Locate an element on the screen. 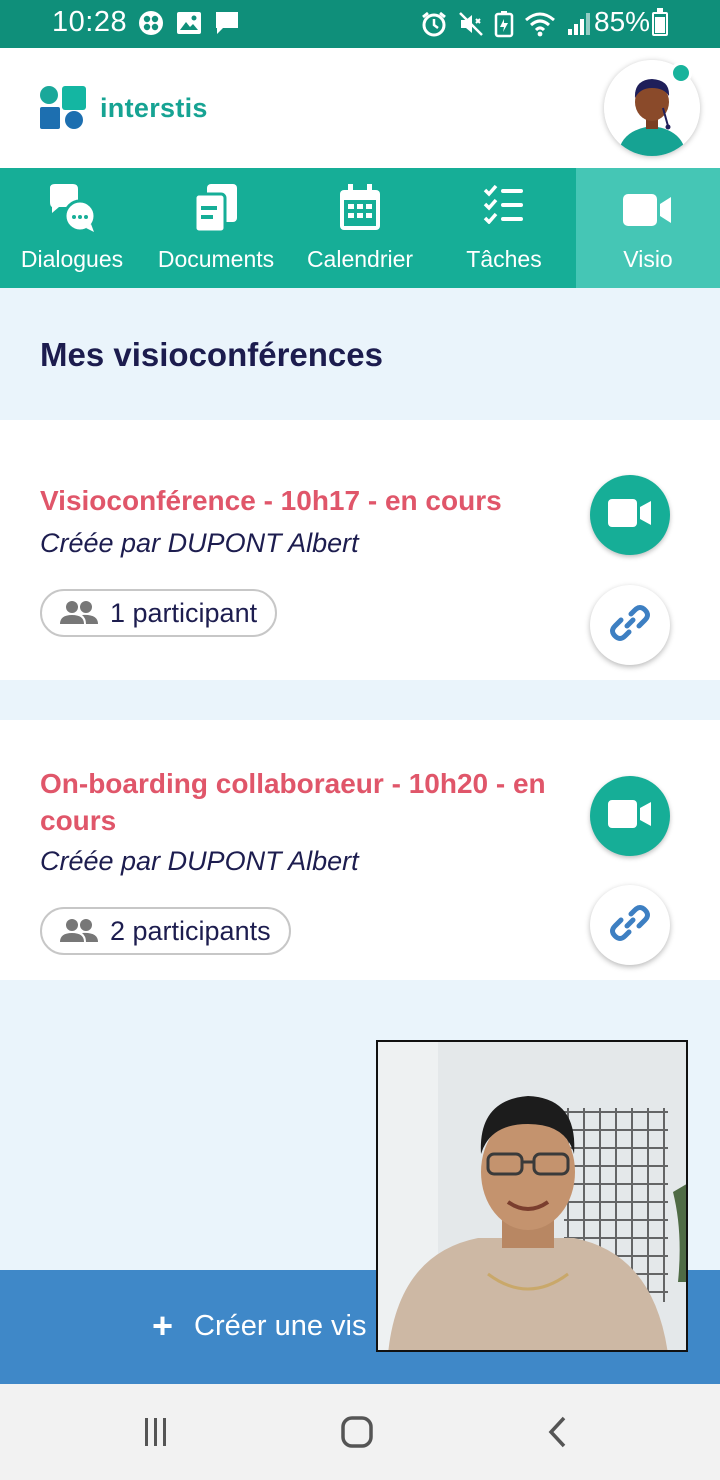 Image resolution: width=720 pixels, height=1480 pixels. tab-label: Visio is located at coordinates (648, 259).